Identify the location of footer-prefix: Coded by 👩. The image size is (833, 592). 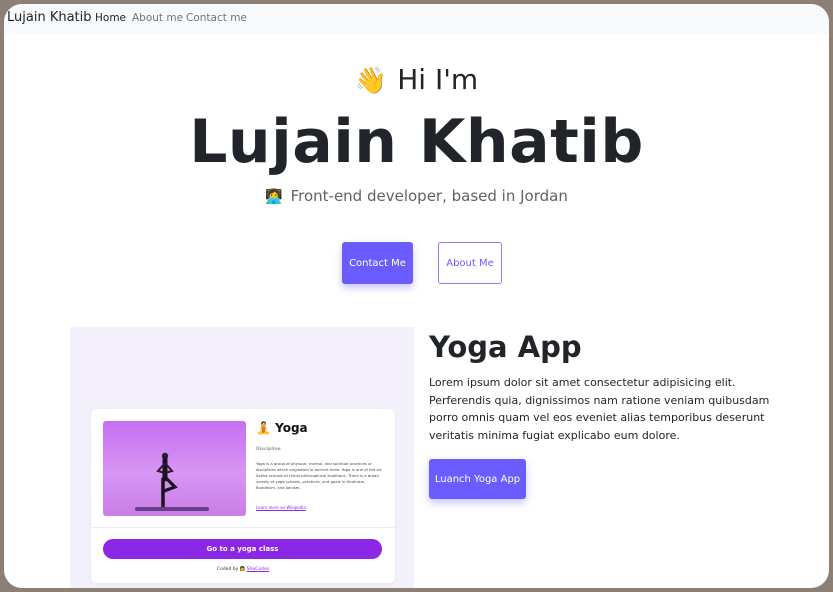
(231, 569).